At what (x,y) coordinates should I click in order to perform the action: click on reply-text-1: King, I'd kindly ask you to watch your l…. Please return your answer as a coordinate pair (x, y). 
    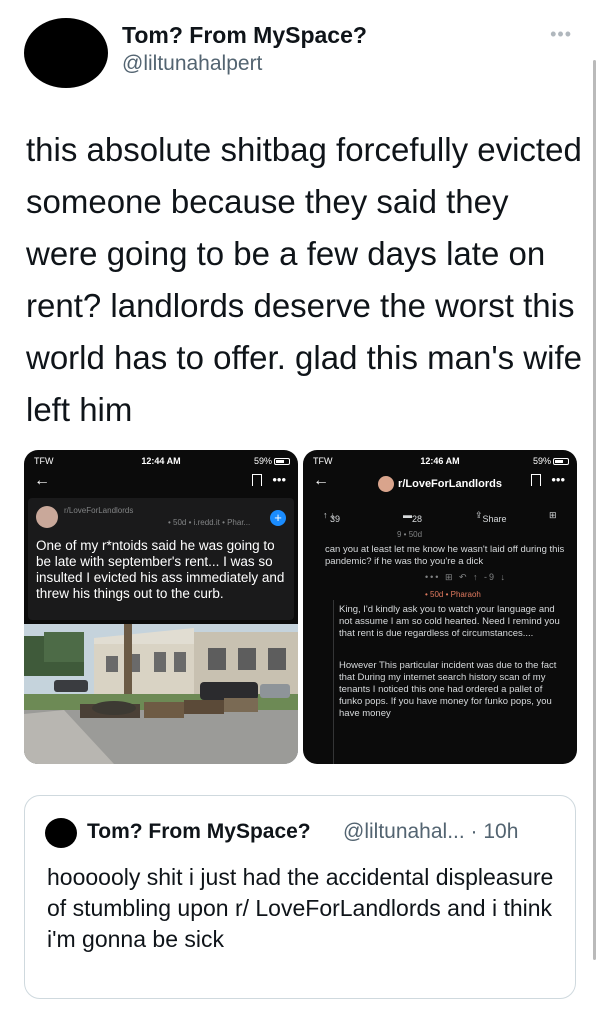
    Looking at the image, I should click on (449, 621).